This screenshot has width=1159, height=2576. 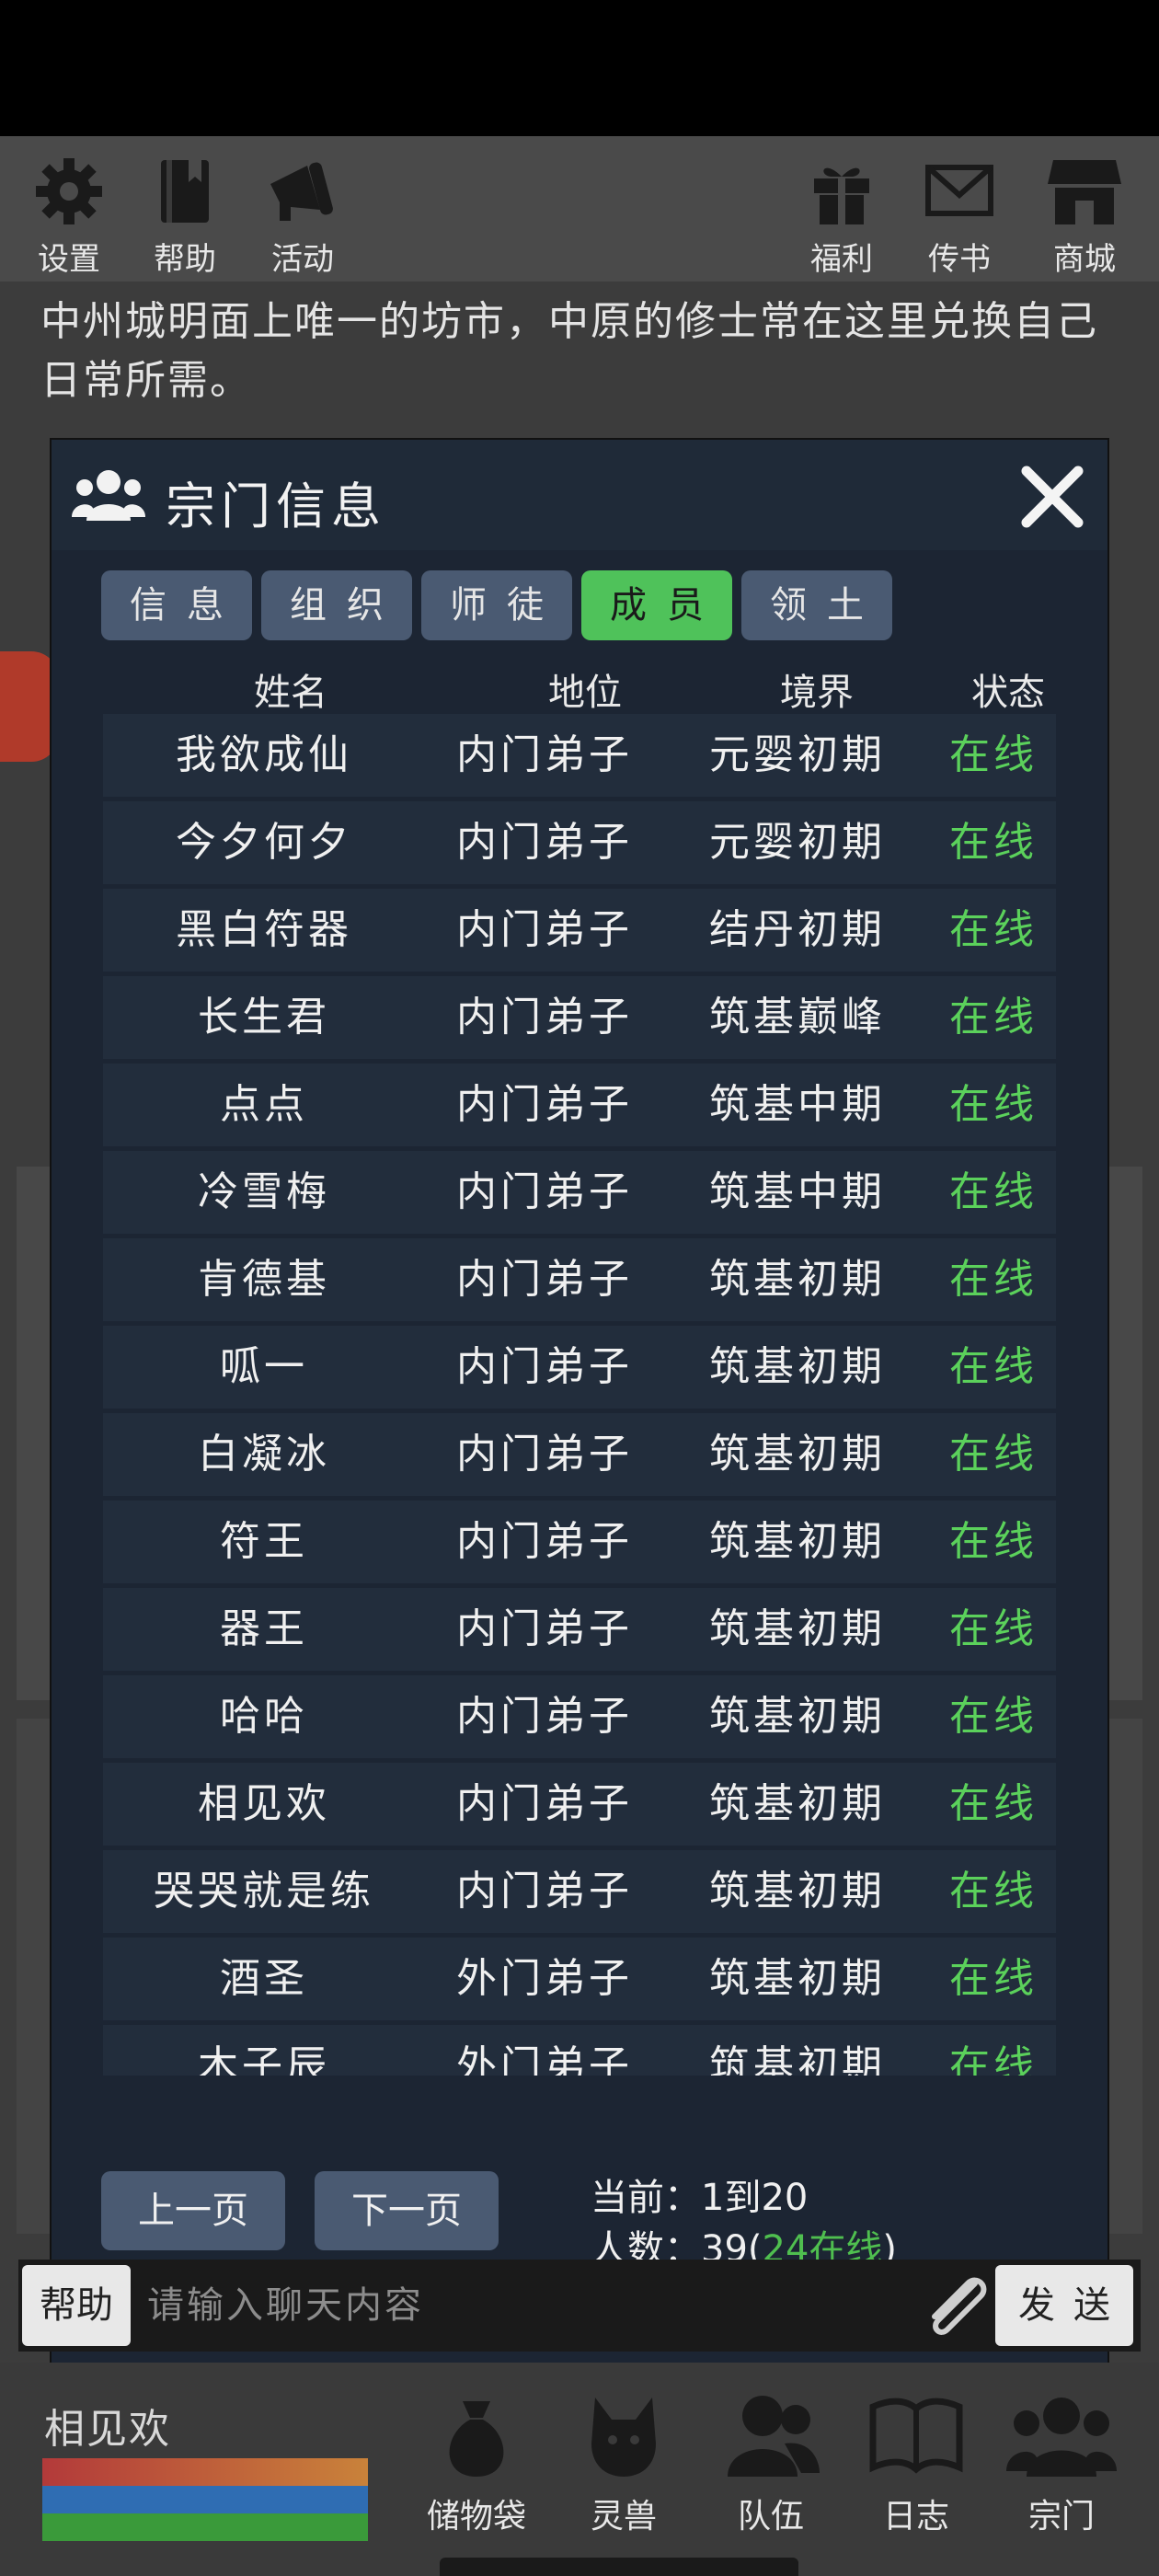 I want to click on nav-spirit-beast: 灵兽, so click(x=623, y=2462).